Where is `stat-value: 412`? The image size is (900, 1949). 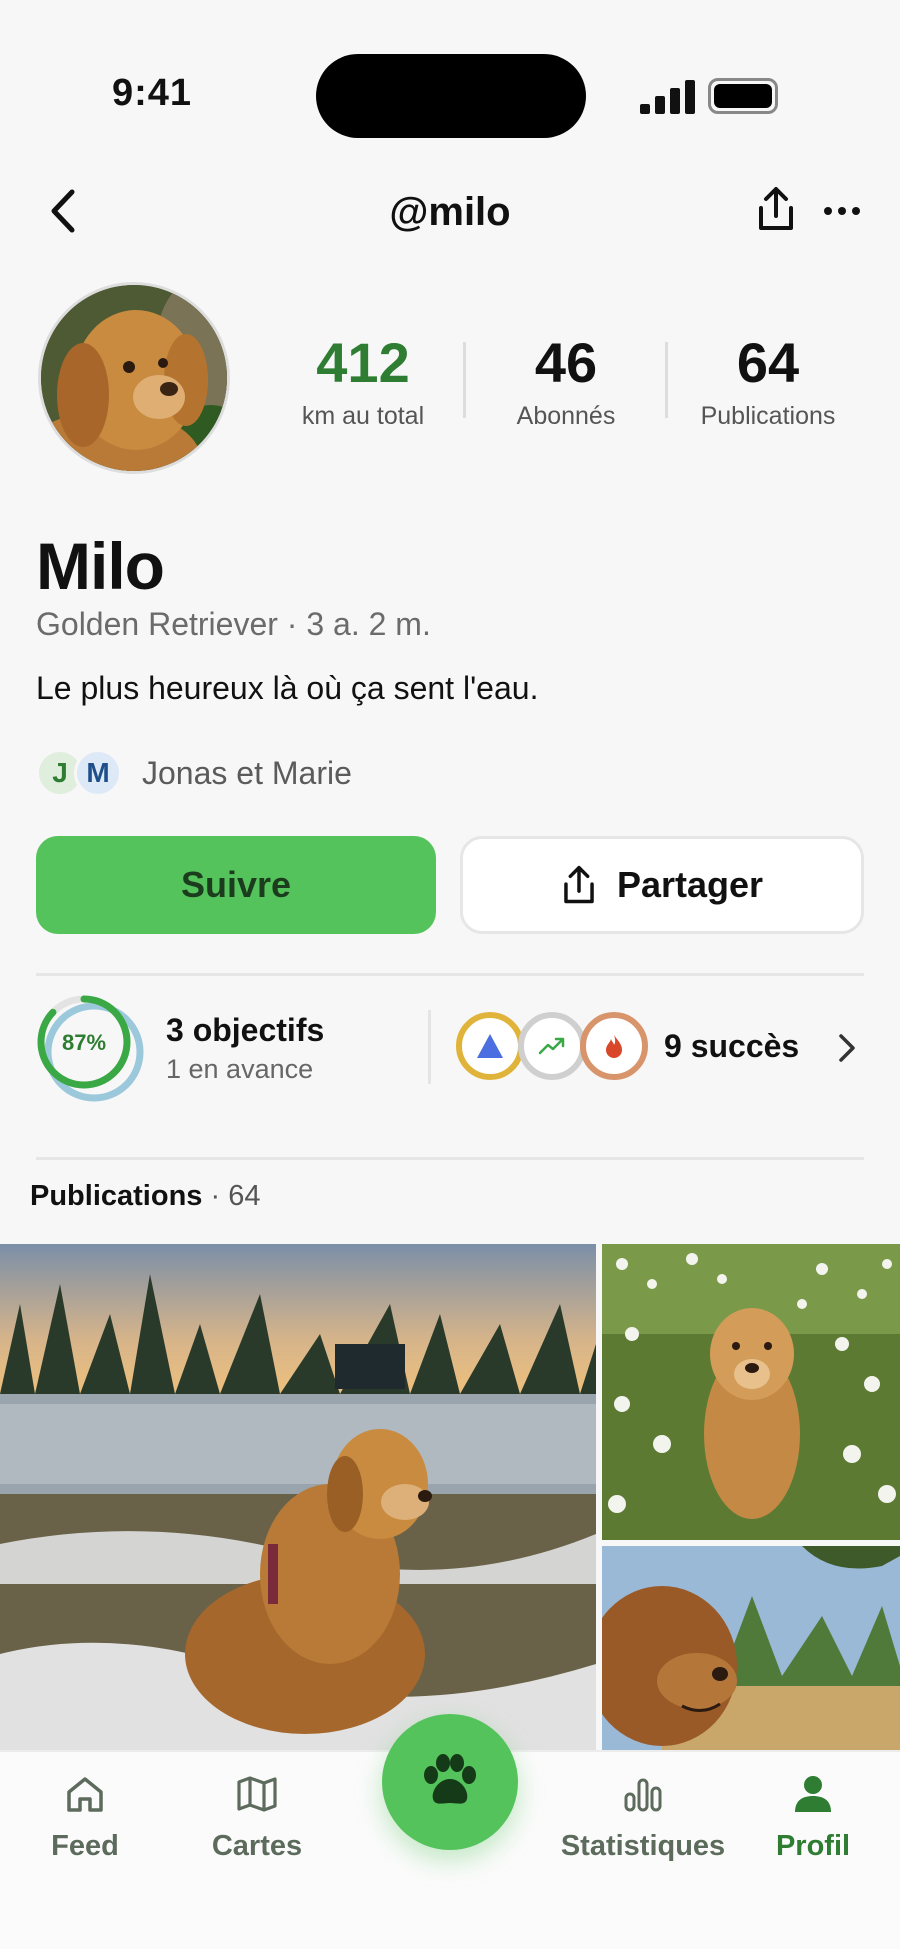
stat-value: 412 is located at coordinates (363, 362).